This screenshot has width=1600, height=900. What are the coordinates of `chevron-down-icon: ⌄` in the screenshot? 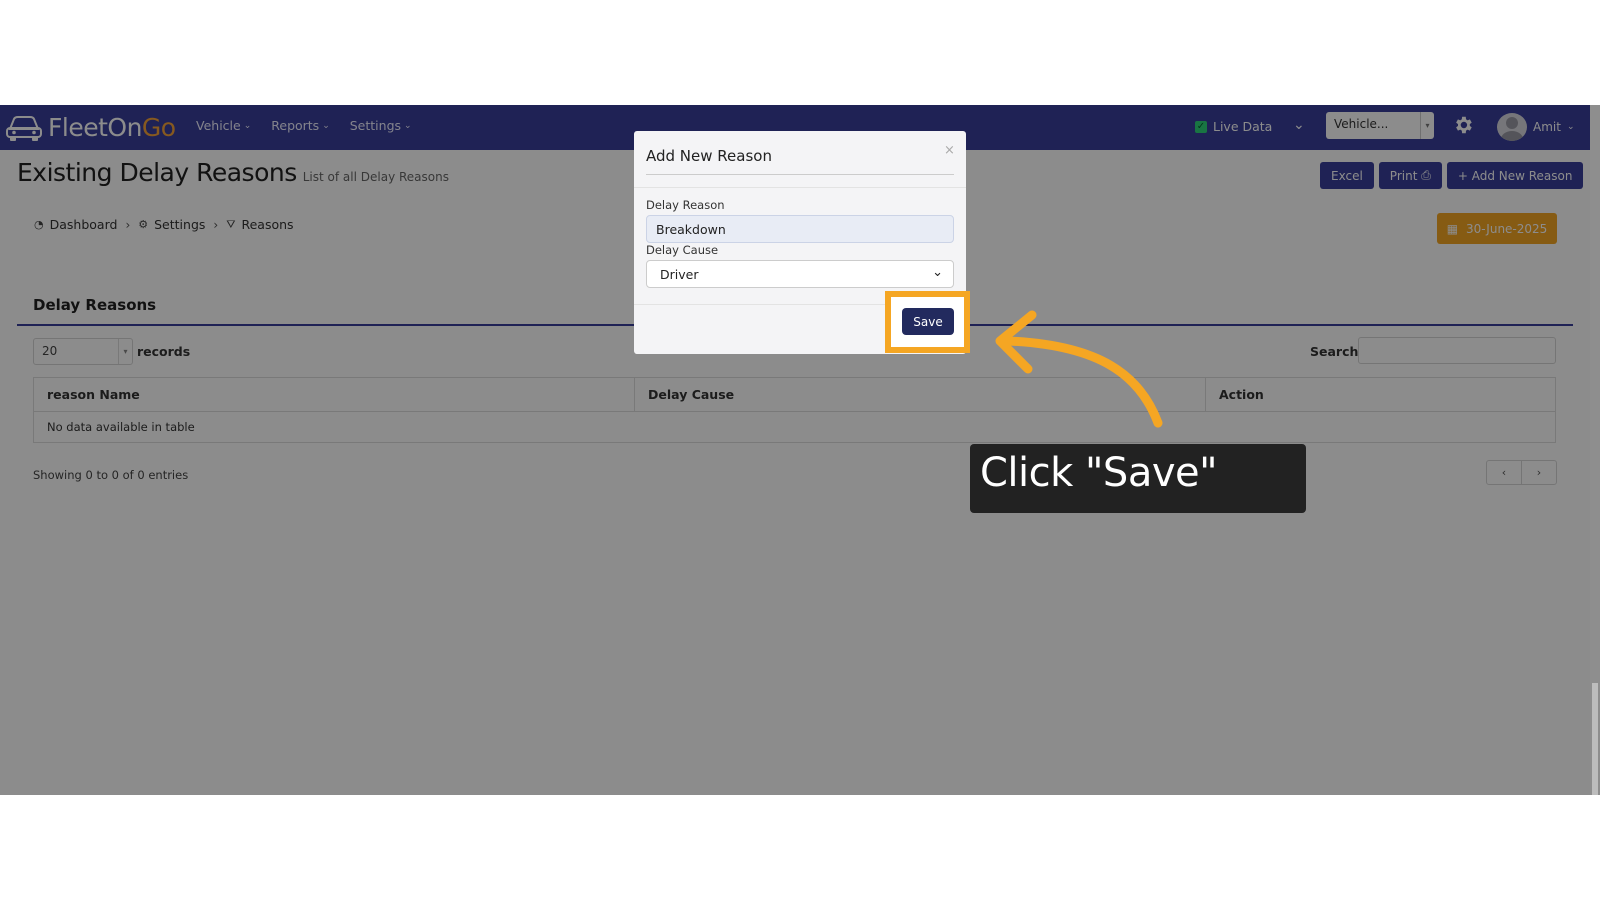 It's located at (937, 272).